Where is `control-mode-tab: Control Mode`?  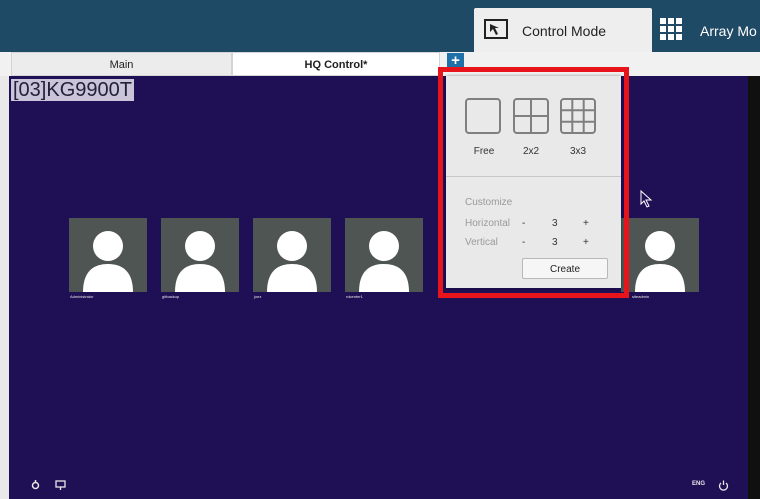
control-mode-tab: Control Mode is located at coordinates (563, 31).